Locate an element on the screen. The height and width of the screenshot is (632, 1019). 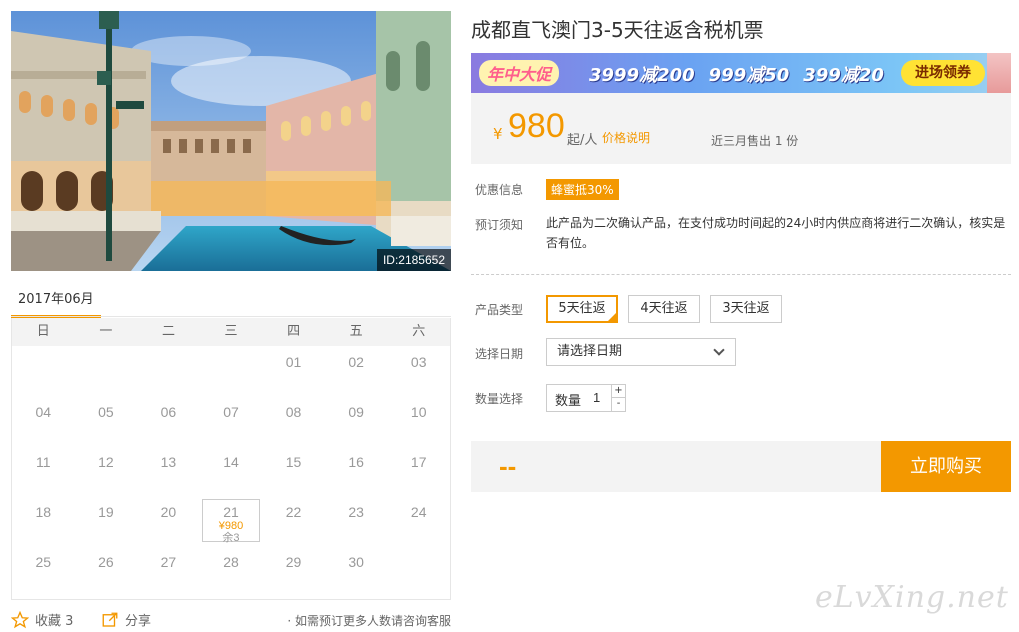
price-value: 980 is located at coordinates (536, 126).